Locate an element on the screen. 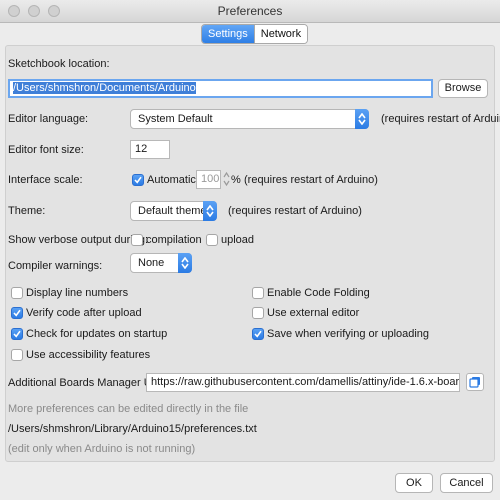 This screenshot has width=500, height=500. accessibility-checkbox is located at coordinates (17, 355).